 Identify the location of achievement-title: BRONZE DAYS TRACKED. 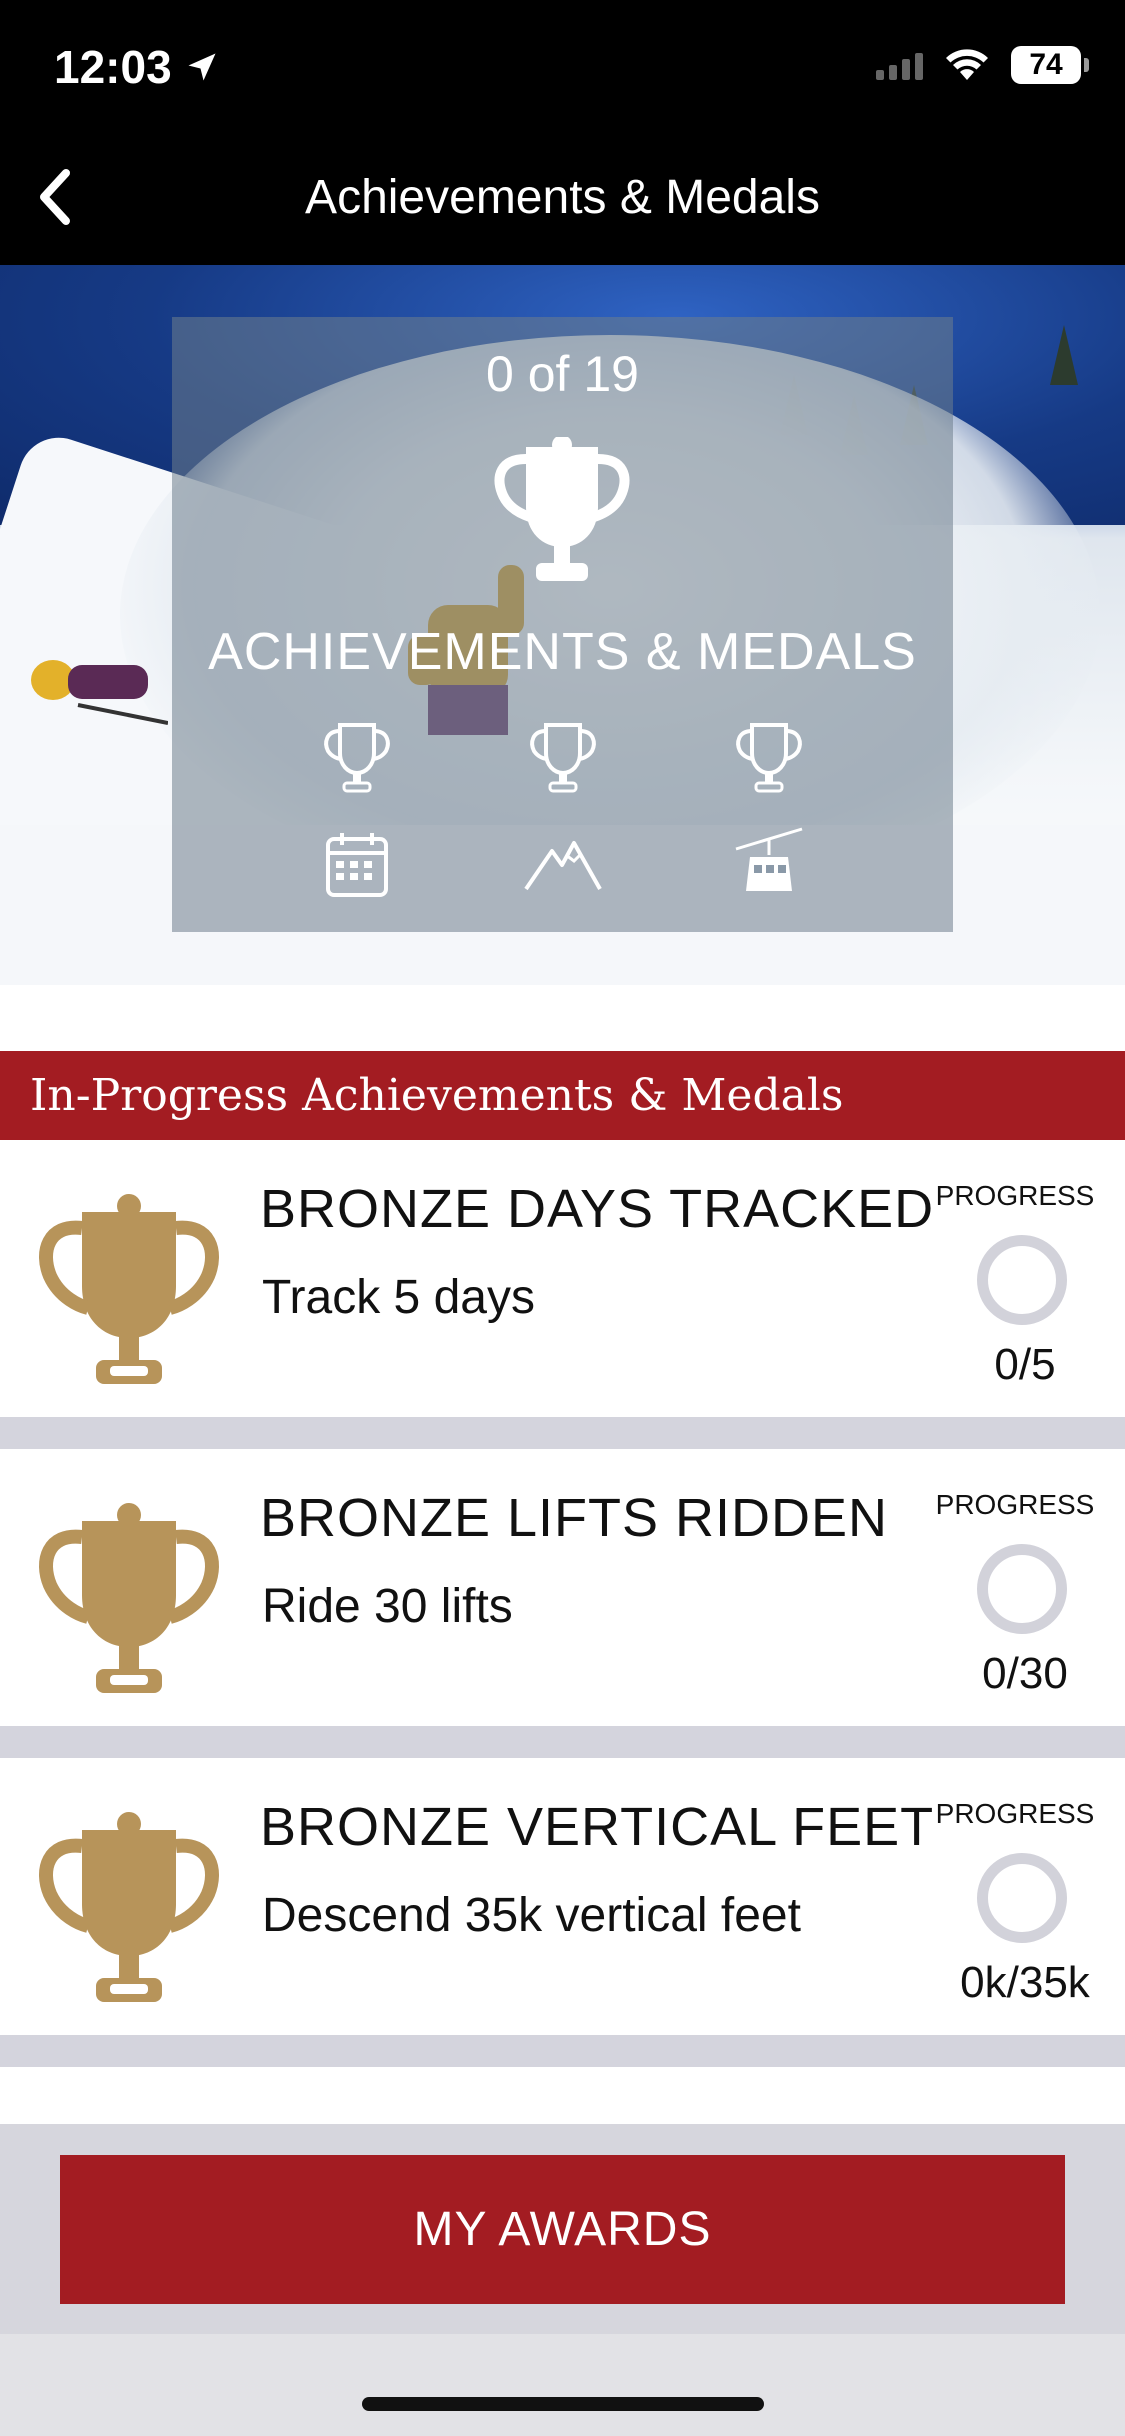
(597, 1209).